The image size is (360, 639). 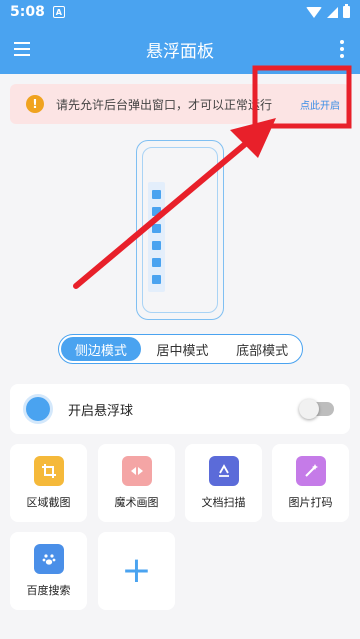 I want to click on tool-baidu-search: 百度搜索, so click(x=48, y=571).